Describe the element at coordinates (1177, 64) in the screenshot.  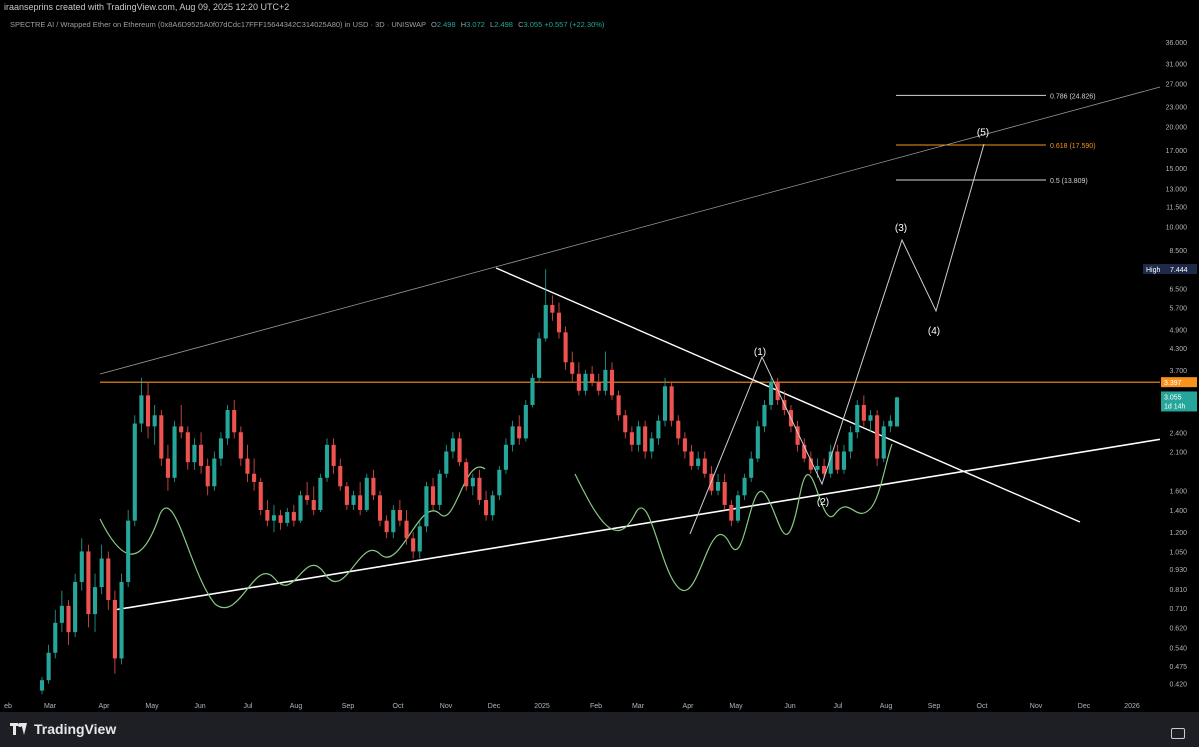
I see `price-tick-label: 31.000` at that location.